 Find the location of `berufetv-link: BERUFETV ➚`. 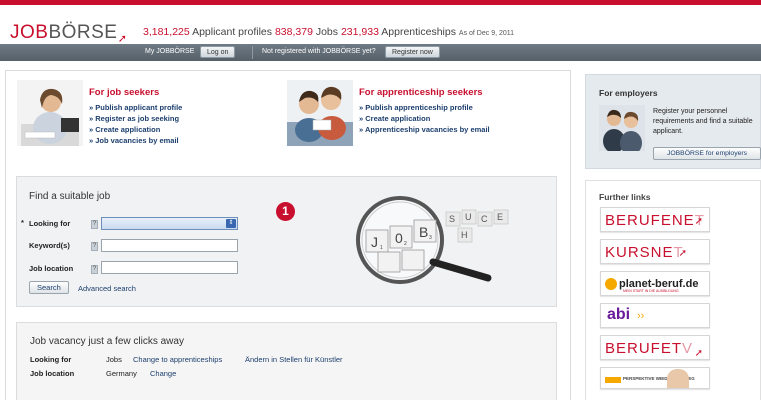

berufetv-link: BERUFETV ➚ is located at coordinates (655, 347).